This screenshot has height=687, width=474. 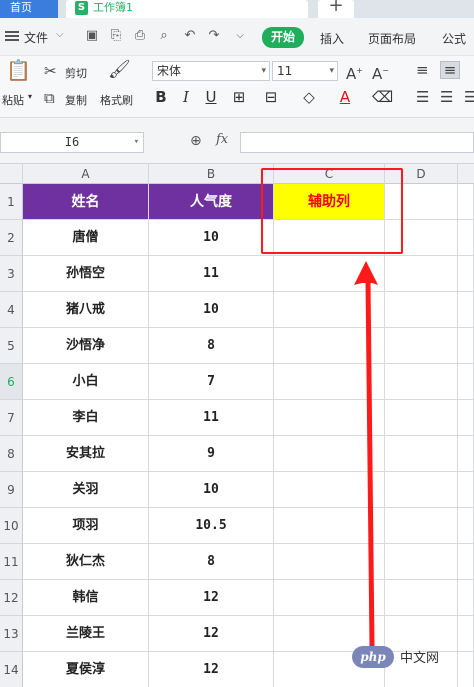 I want to click on table-cell: 10.5, so click(x=211, y=526).